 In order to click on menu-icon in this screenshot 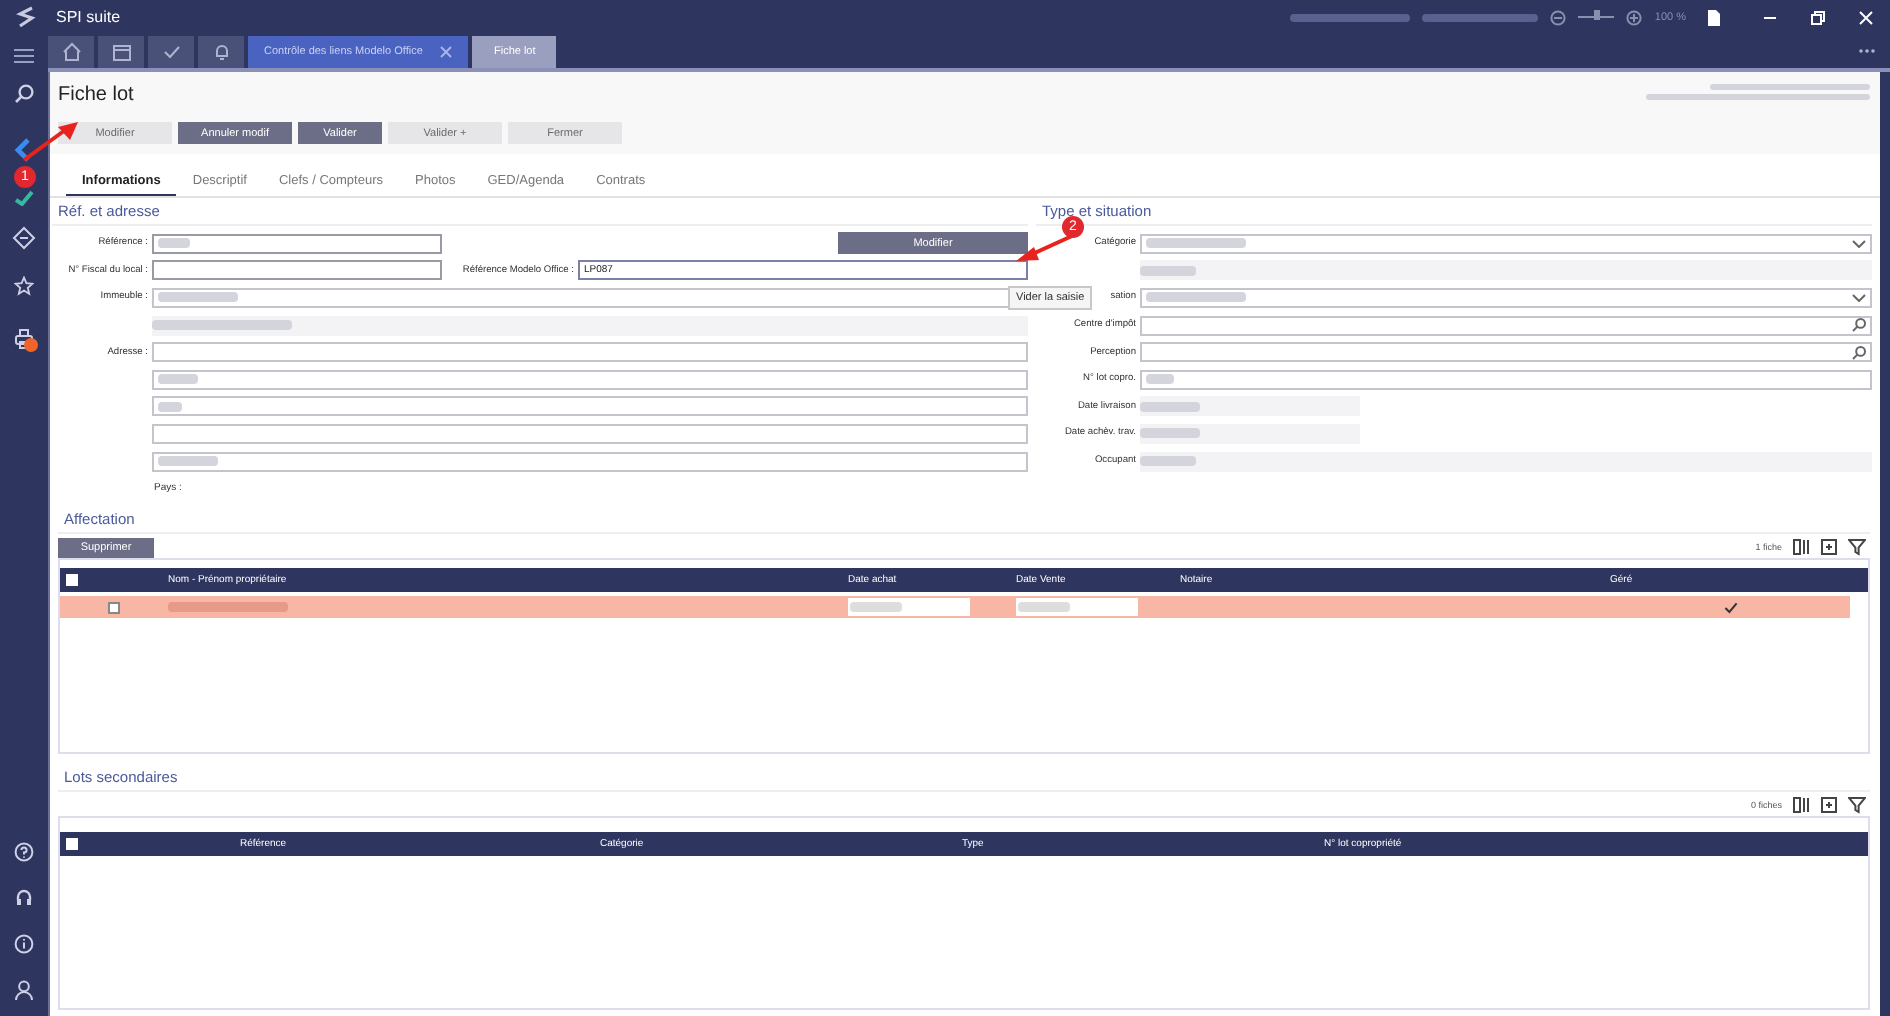, I will do `click(24, 56)`.